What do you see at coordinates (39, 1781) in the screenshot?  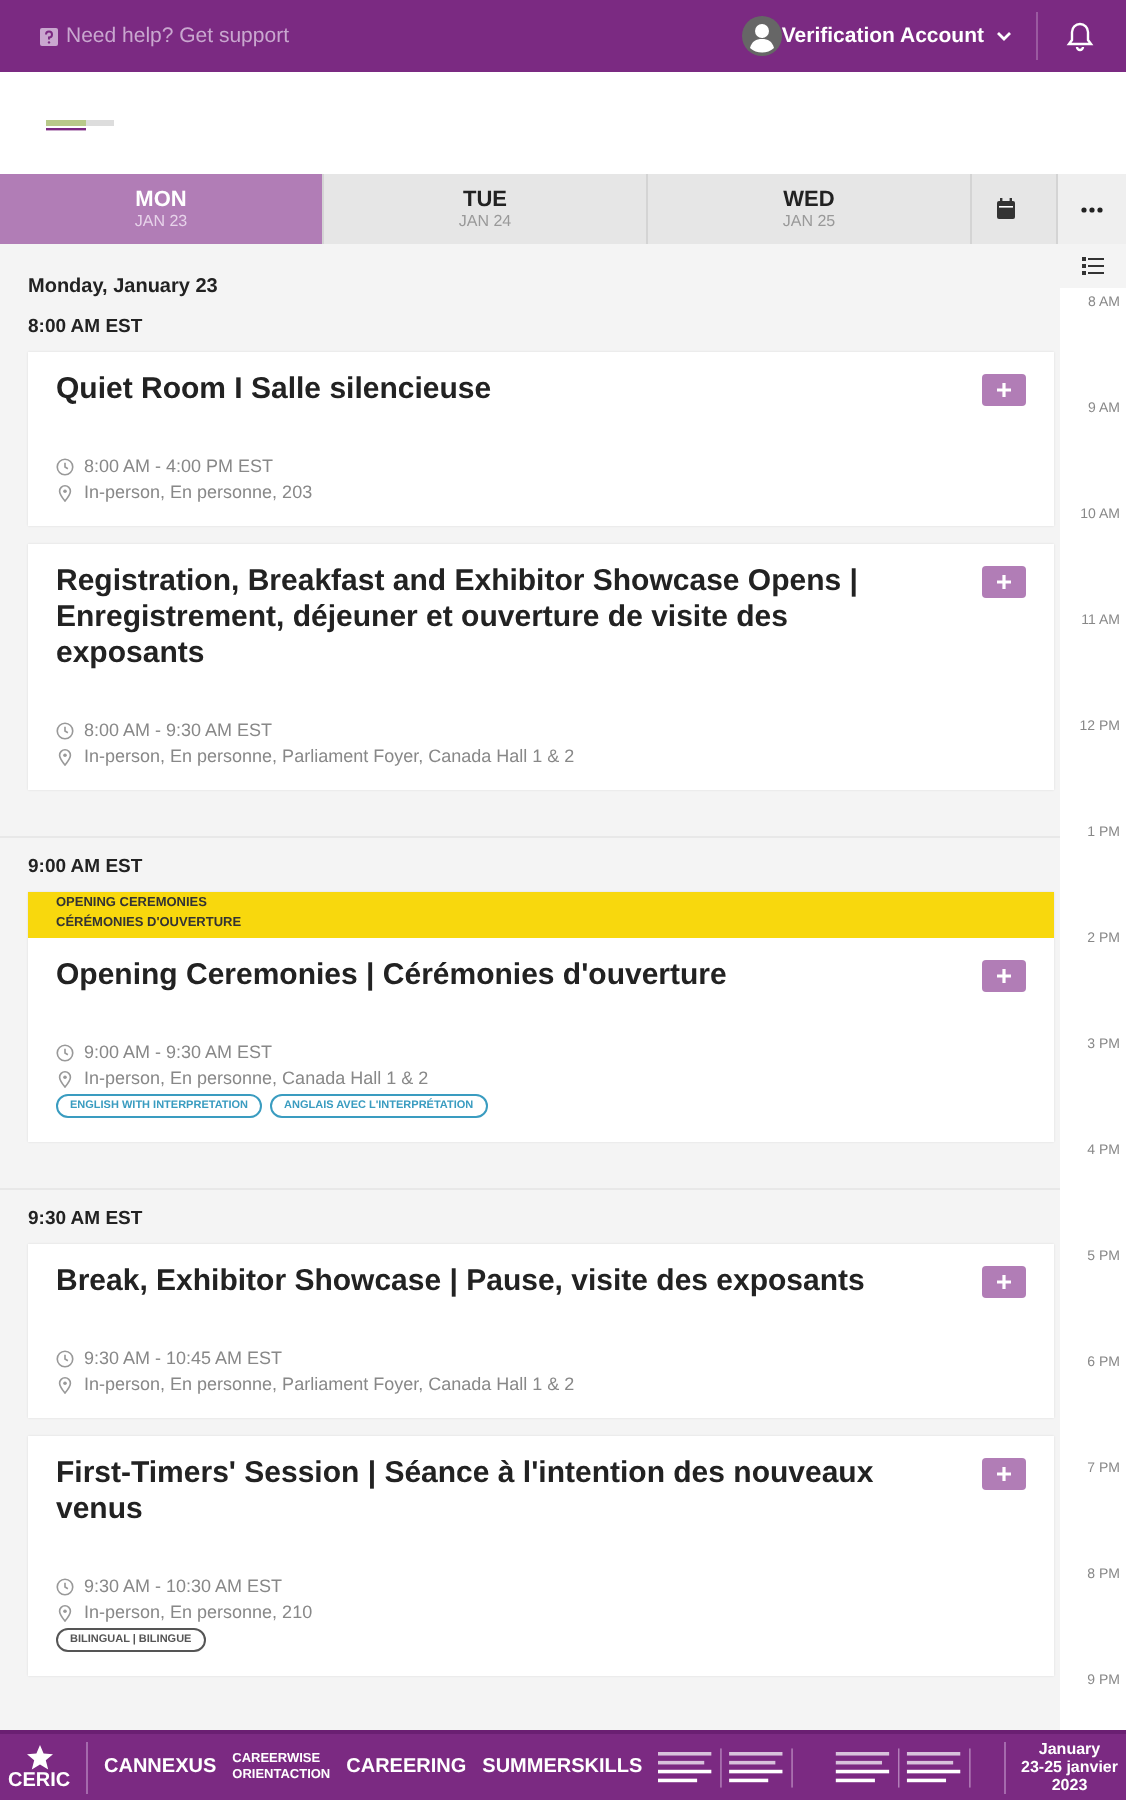 I see `ceric-logo: CERIC` at bounding box center [39, 1781].